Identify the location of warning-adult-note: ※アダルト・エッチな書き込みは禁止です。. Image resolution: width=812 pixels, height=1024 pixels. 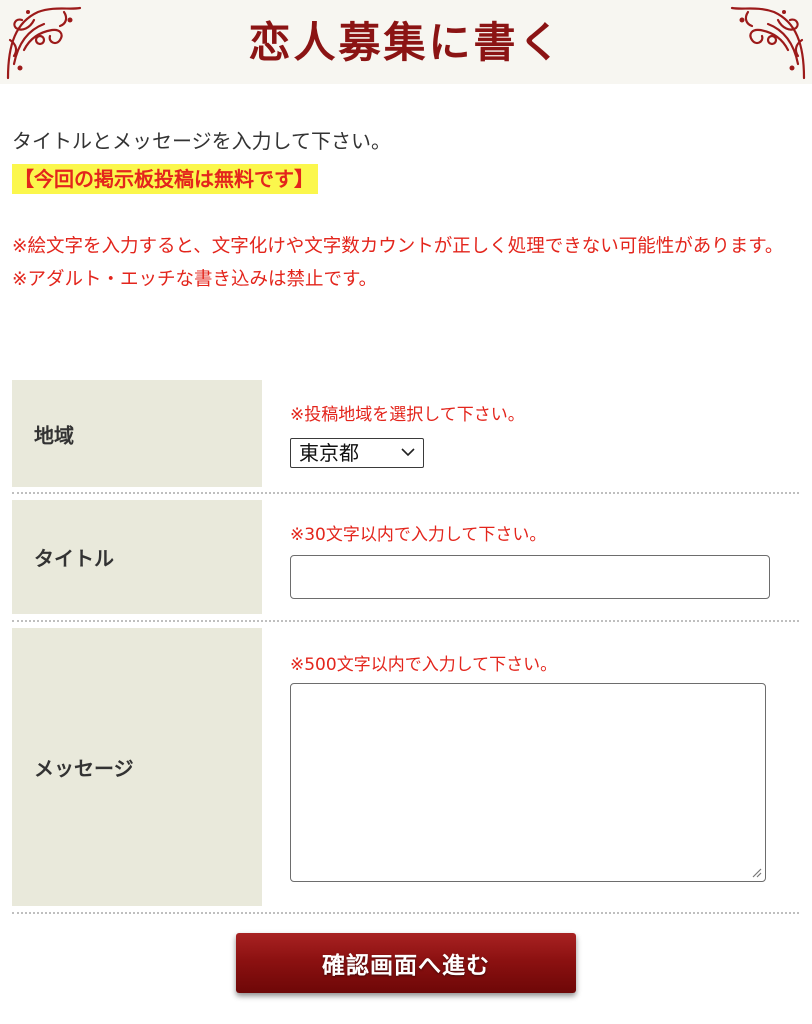
(195, 279).